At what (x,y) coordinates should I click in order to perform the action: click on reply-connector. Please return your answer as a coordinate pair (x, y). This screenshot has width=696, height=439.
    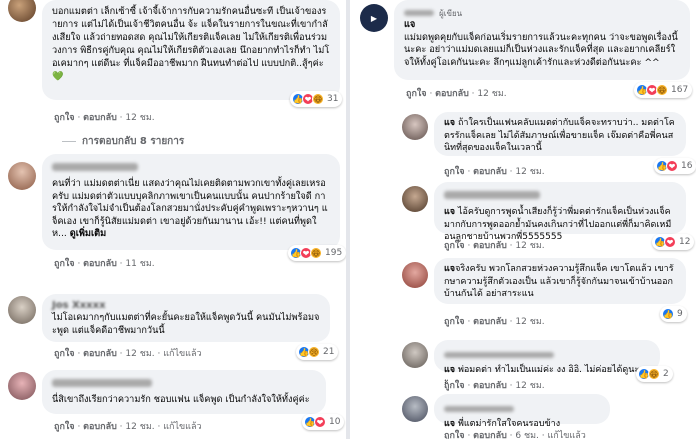
    Looking at the image, I should click on (69, 141).